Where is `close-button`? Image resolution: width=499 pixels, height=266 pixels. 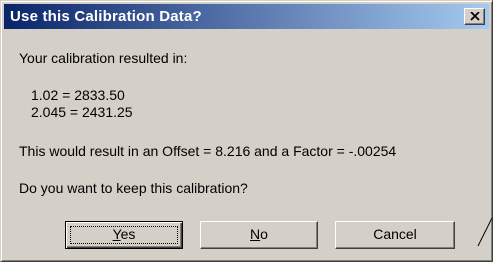 close-button is located at coordinates (474, 16).